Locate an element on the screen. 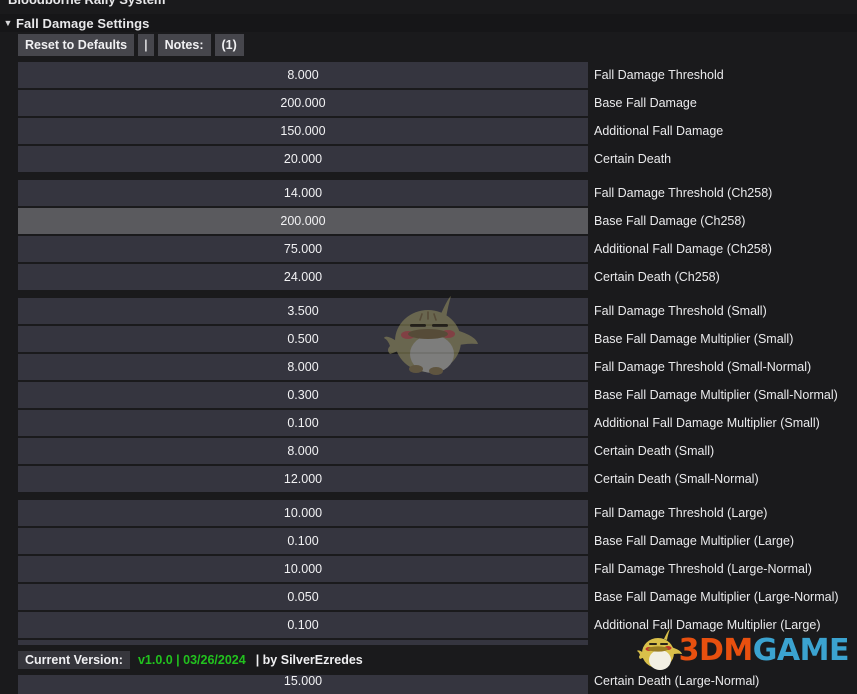  setting-value-input: 3.500 is located at coordinates (303, 311).